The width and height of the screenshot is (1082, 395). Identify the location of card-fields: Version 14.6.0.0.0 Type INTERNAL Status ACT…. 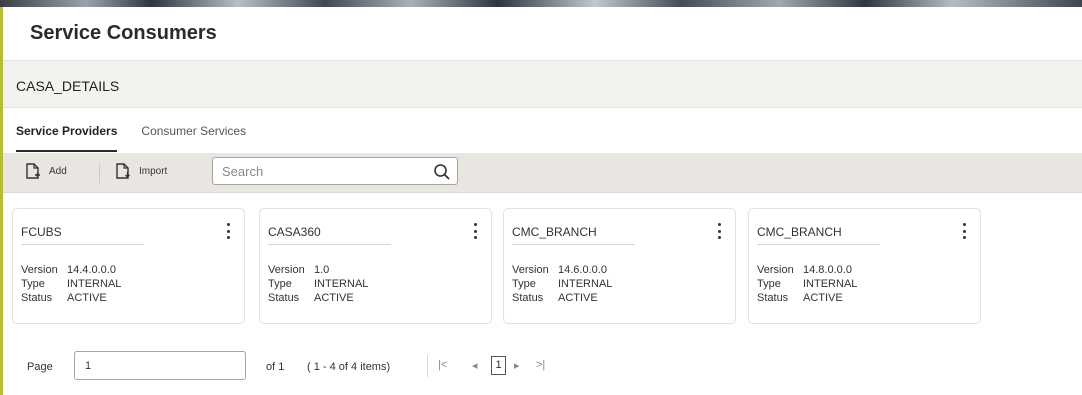
(562, 284).